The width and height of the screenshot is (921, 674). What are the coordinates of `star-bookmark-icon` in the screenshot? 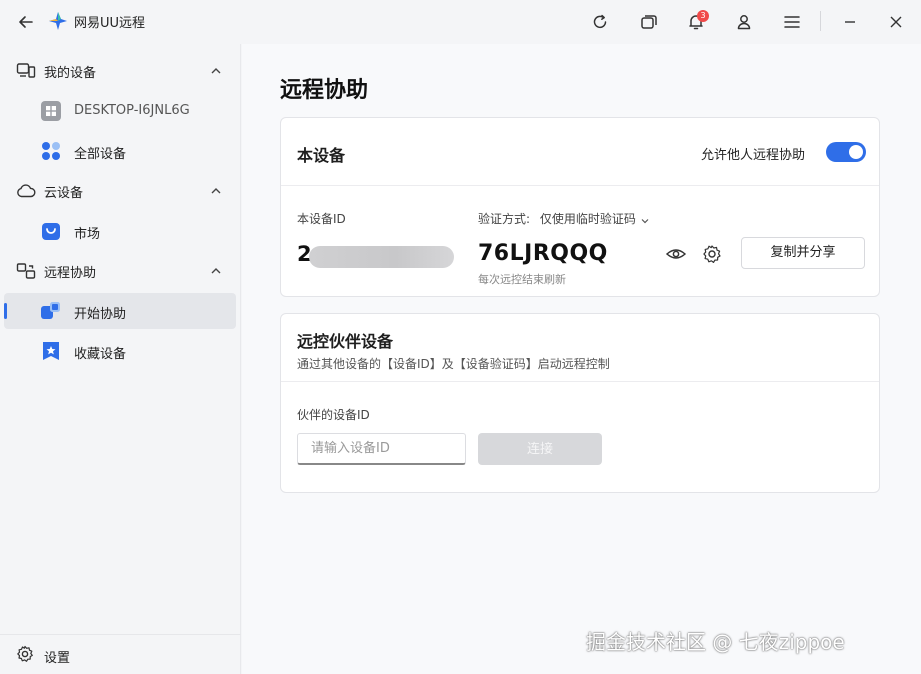 It's located at (51, 351).